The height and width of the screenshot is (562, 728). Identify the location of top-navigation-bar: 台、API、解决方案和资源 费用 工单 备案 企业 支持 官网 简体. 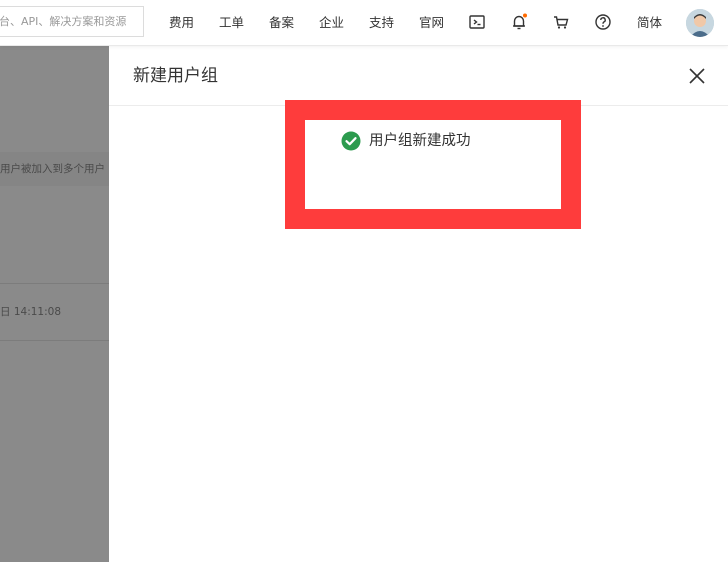
(364, 23).